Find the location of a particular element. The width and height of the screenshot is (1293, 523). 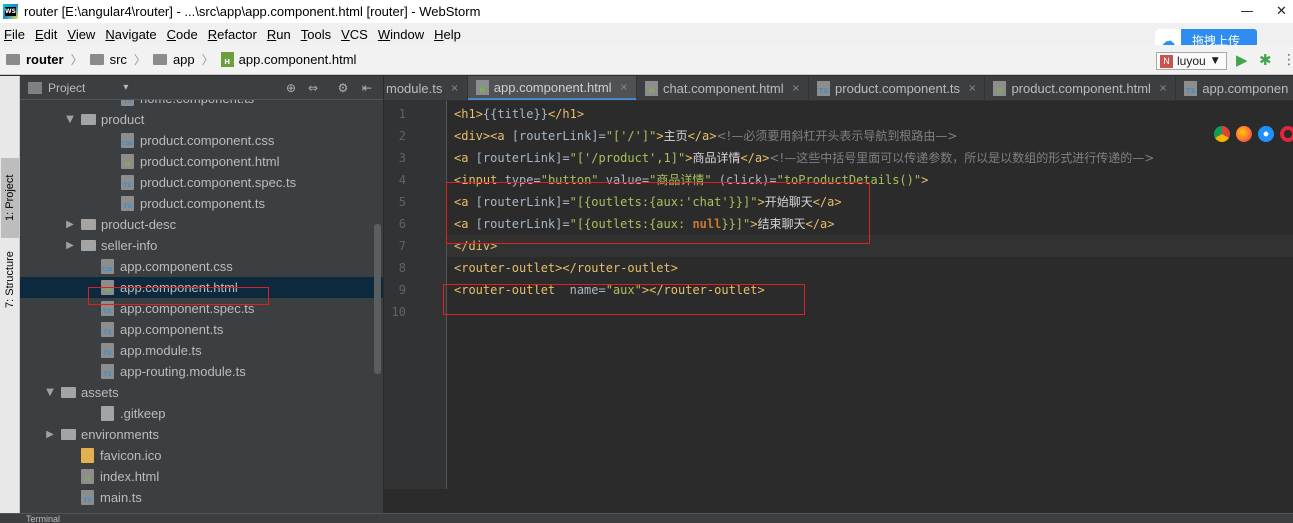

ts-file-icon: TS is located at coordinates (824, 88).